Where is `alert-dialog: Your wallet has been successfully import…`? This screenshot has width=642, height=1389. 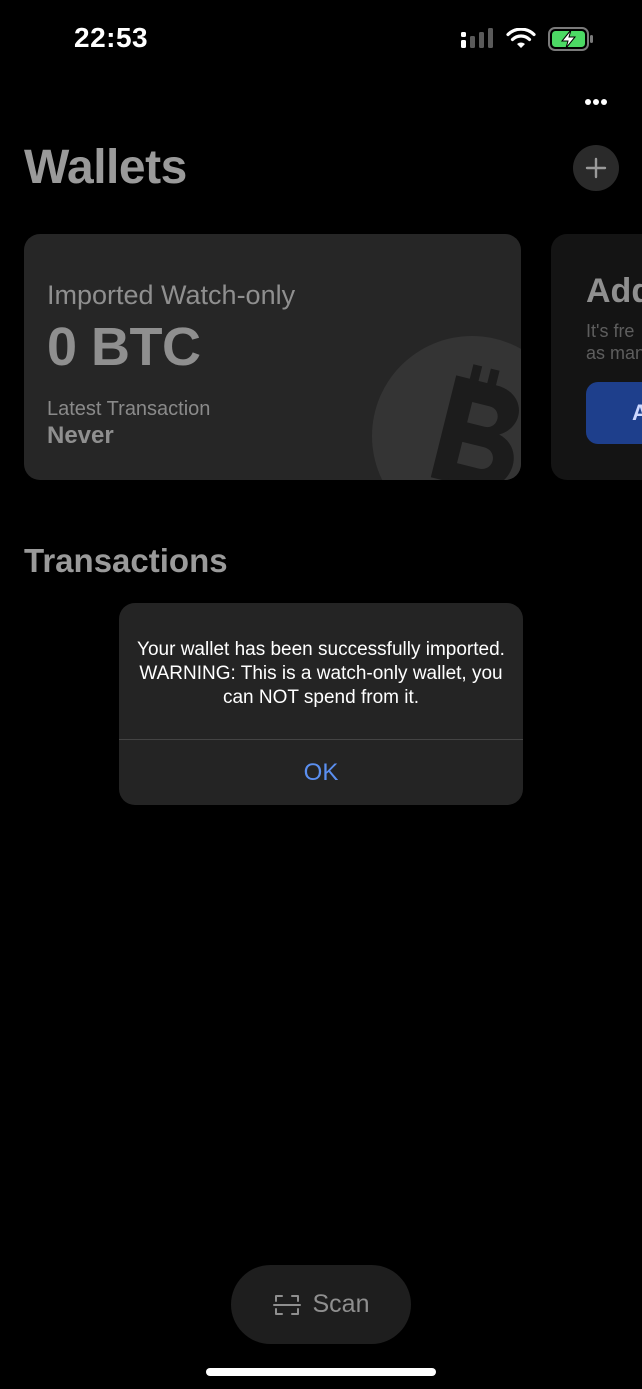 alert-dialog: Your wallet has been successfully import… is located at coordinates (321, 704).